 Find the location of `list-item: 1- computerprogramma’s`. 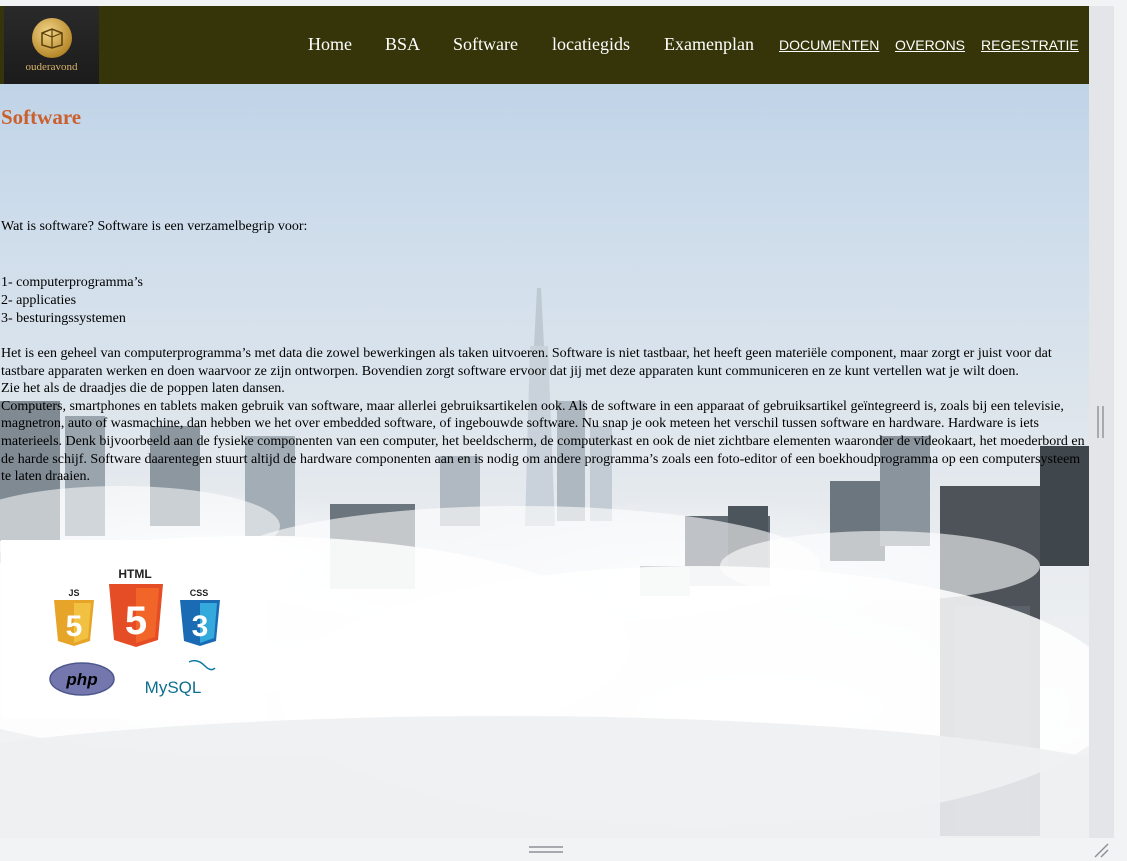

list-item: 1- computerprogramma’s is located at coordinates (72, 282).